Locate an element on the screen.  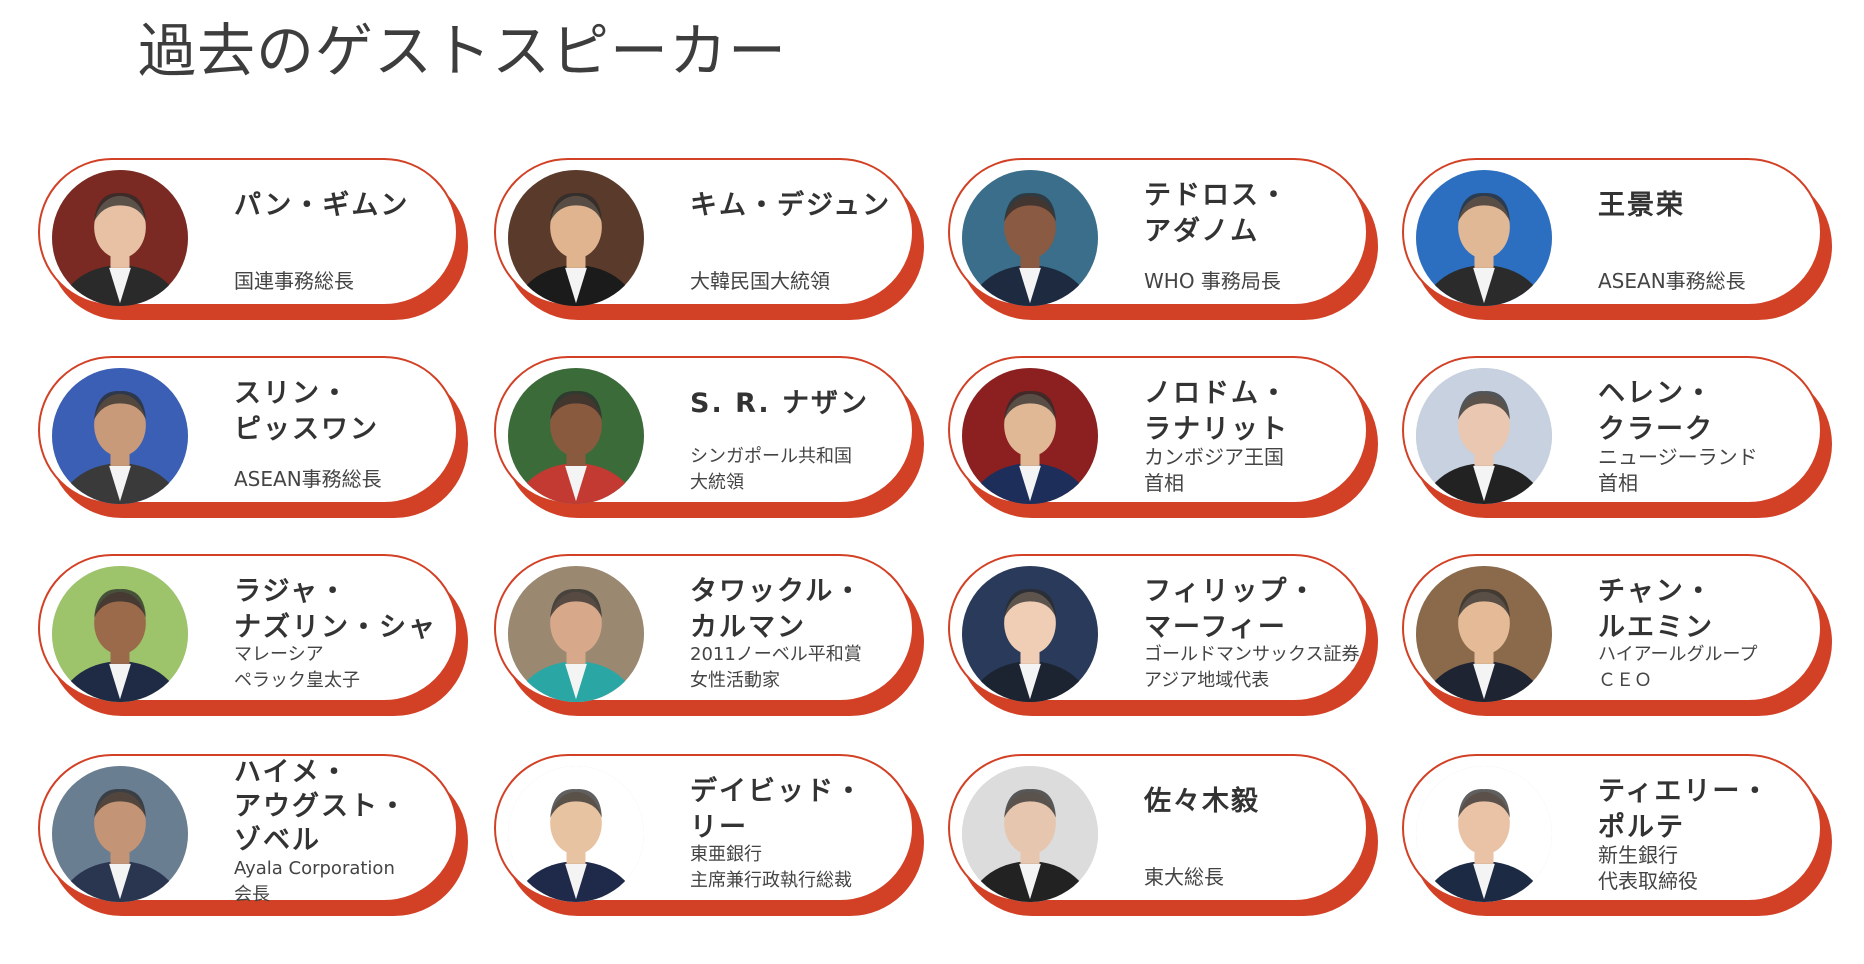
speaker-name: タワックル・ カルマン is located at coordinates (777, 609).